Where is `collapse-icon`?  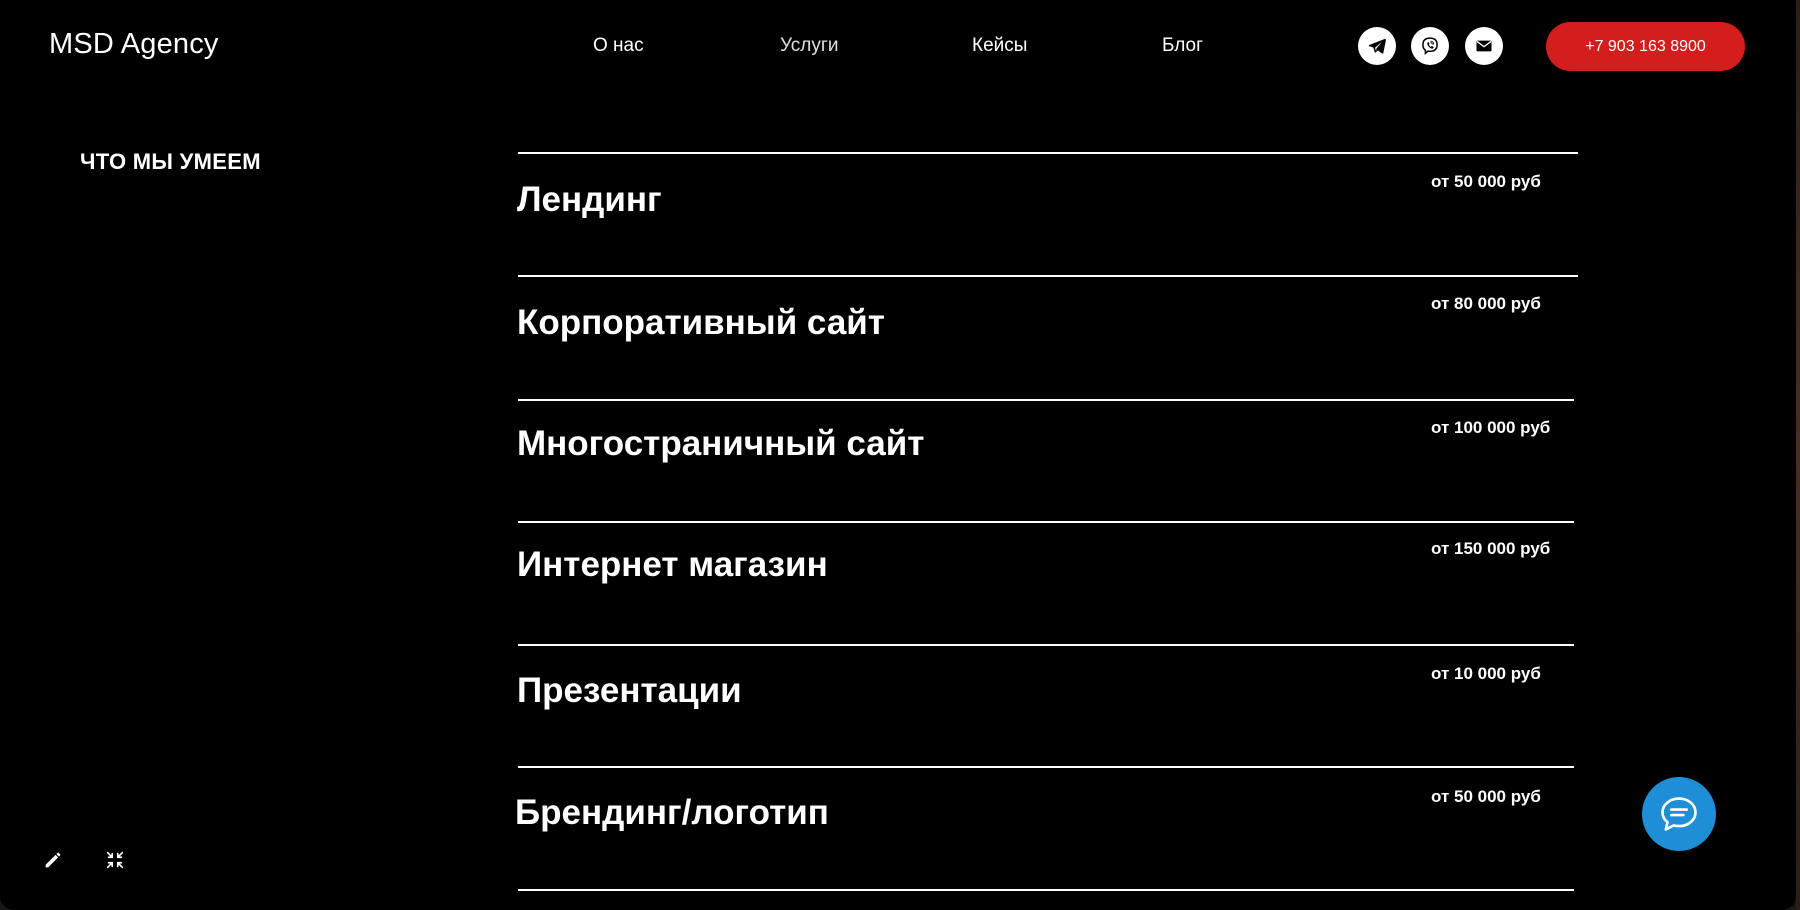
collapse-icon is located at coordinates (115, 860).